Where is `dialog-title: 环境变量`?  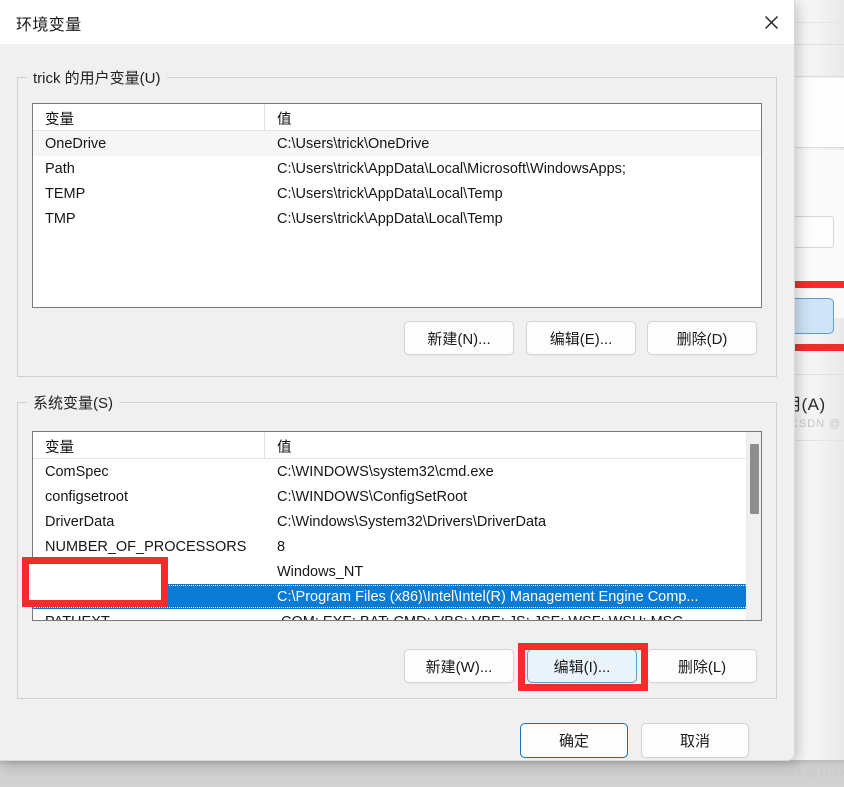
dialog-title: 环境变量 is located at coordinates (49, 25).